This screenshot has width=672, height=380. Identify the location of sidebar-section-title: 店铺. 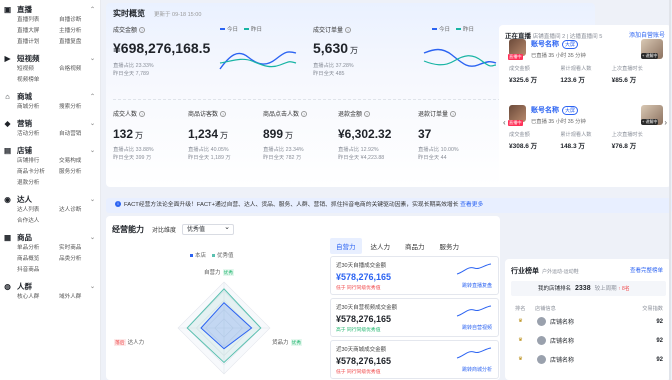
(24, 150).